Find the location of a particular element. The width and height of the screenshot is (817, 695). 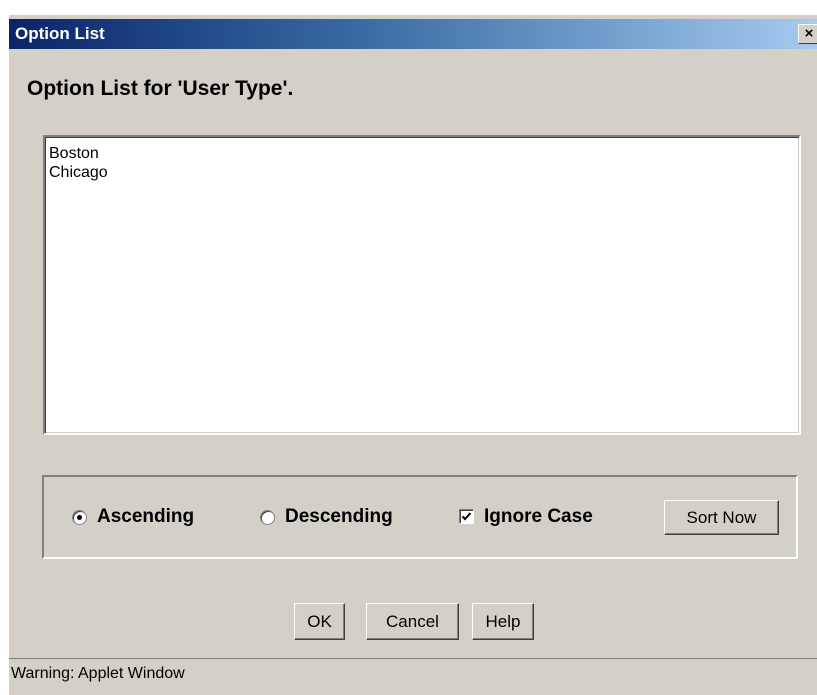

ignore-case-checkbox is located at coordinates (466, 516).